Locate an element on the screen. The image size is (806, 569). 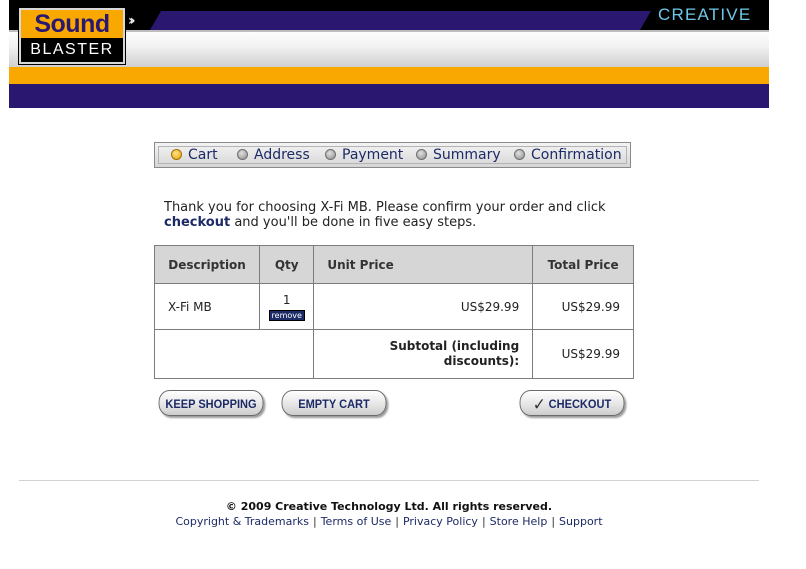
link-support: Support is located at coordinates (580, 521).